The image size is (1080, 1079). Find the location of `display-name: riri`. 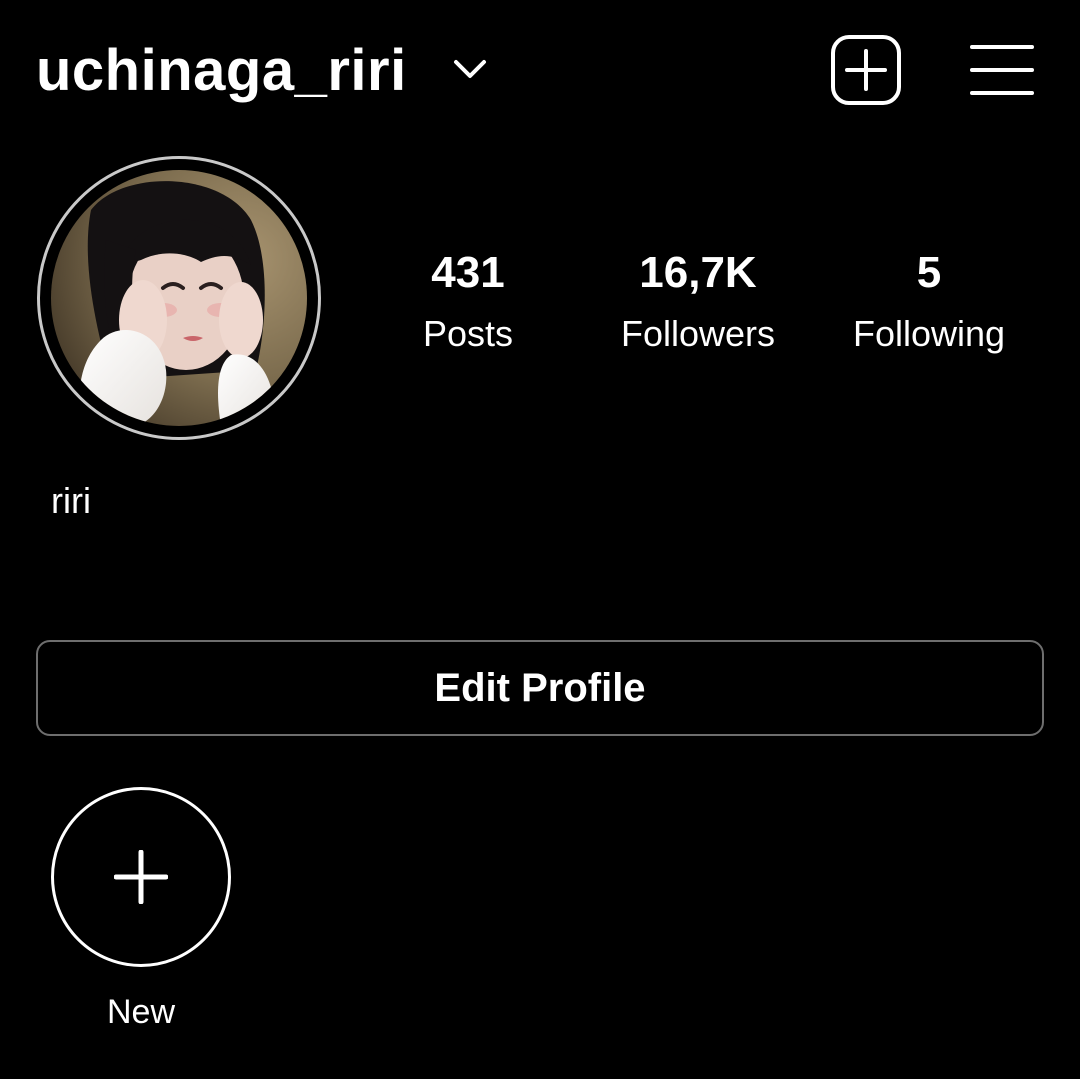

display-name: riri is located at coordinates (71, 500).